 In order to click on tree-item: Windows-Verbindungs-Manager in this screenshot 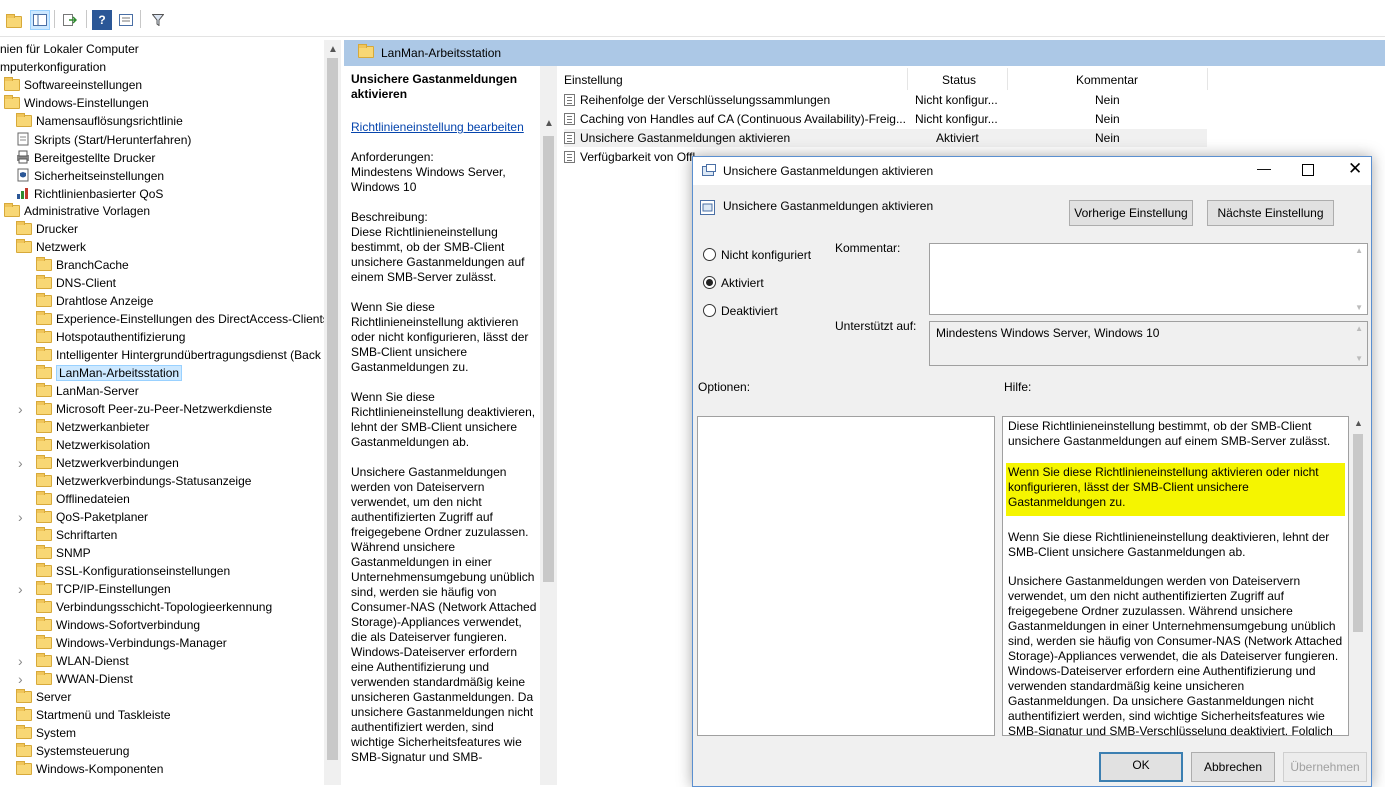, I will do `click(131, 643)`.